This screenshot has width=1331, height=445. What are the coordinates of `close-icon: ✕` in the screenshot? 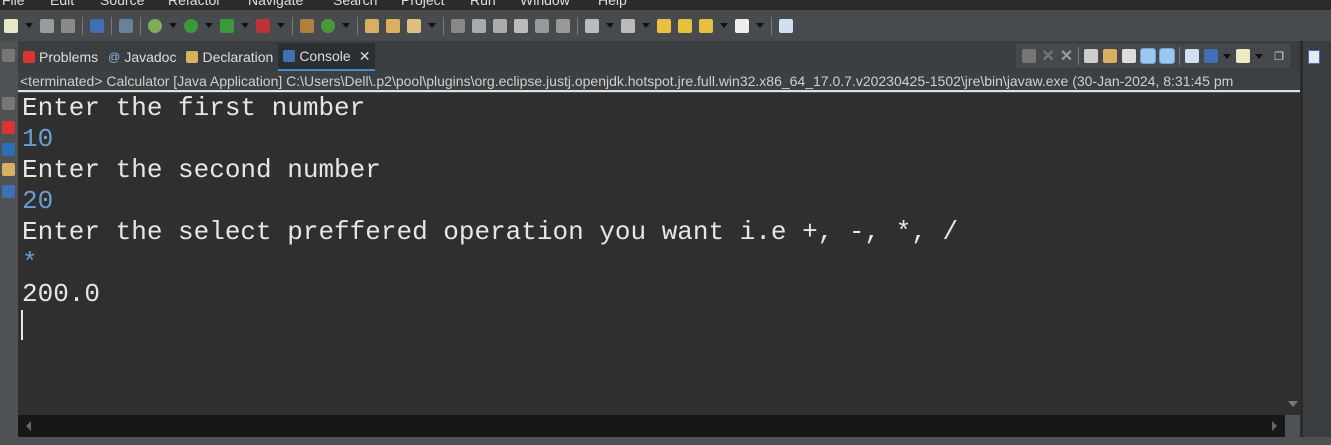 It's located at (365, 56).